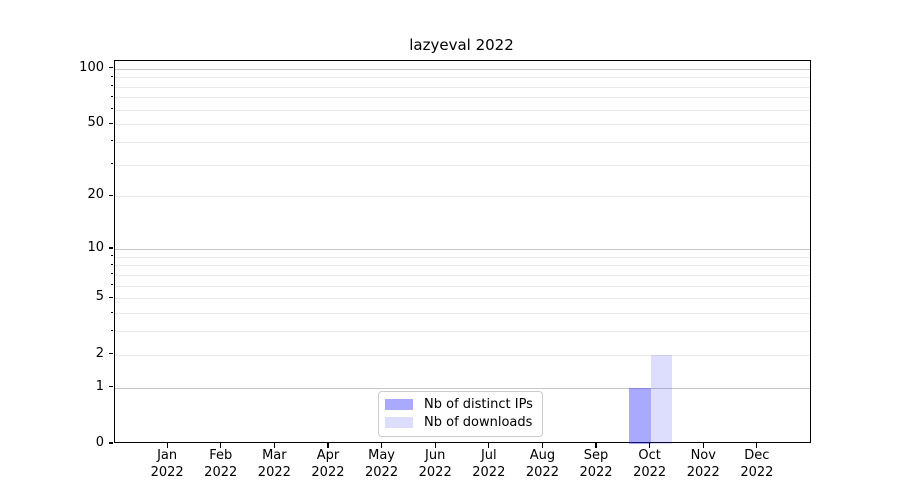  What do you see at coordinates (478, 404) in the screenshot?
I see `legend-label-distinct-ips: Nb of distinct IPs` at bounding box center [478, 404].